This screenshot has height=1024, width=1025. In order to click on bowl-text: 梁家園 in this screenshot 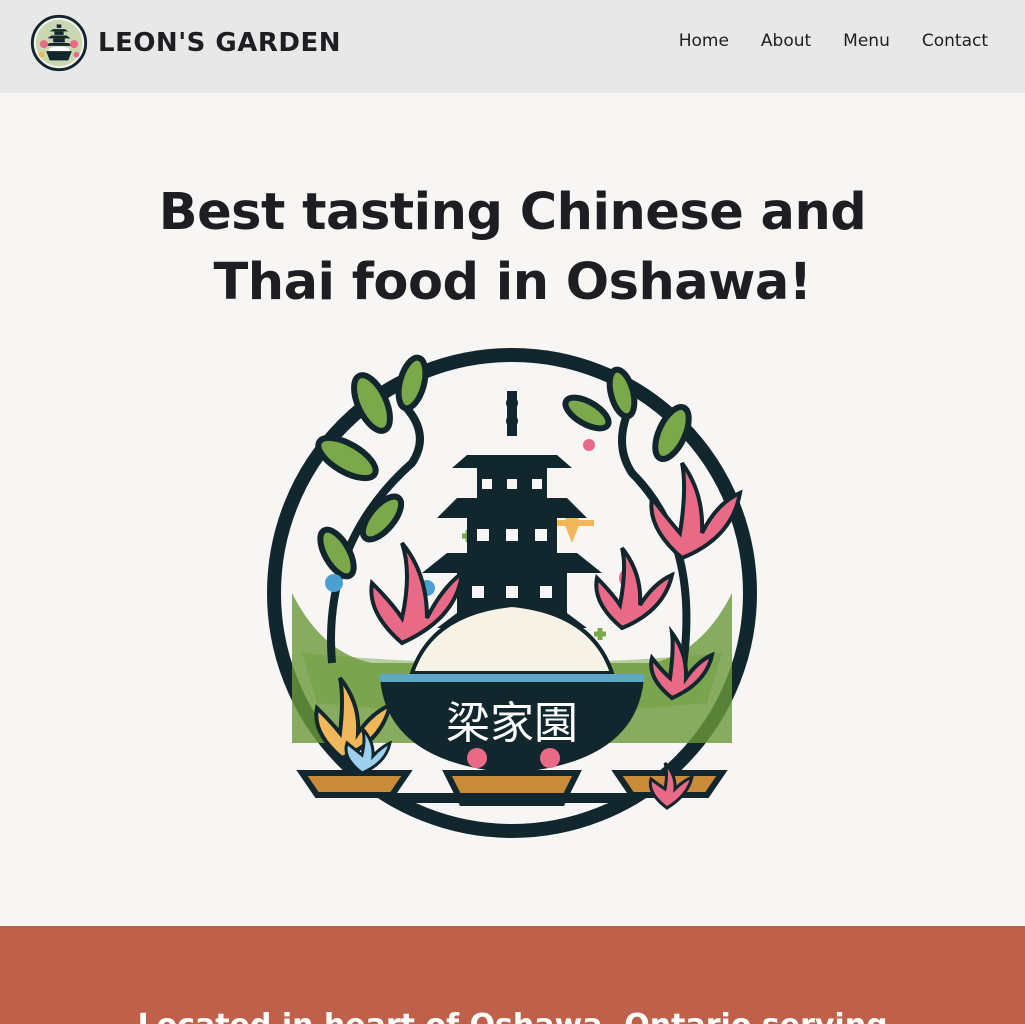, I will do `click(512, 723)`.